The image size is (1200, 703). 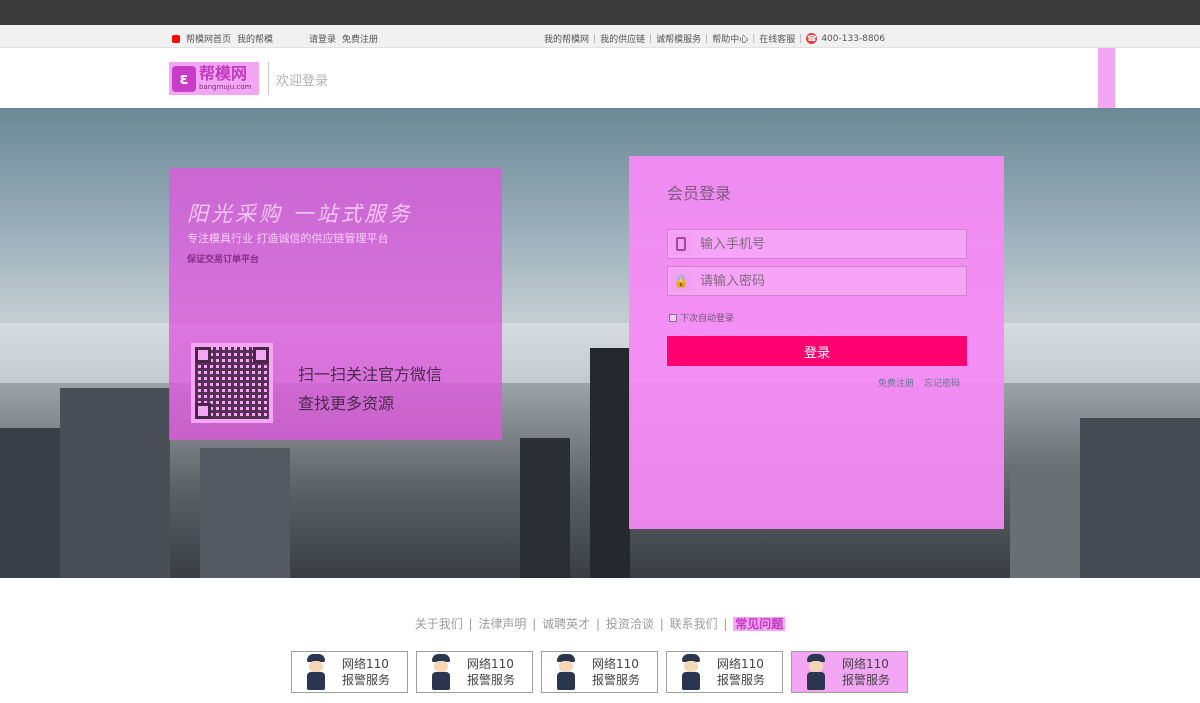 What do you see at coordinates (853, 38) in the screenshot?
I see `hotline-number: 400-133-8806` at bounding box center [853, 38].